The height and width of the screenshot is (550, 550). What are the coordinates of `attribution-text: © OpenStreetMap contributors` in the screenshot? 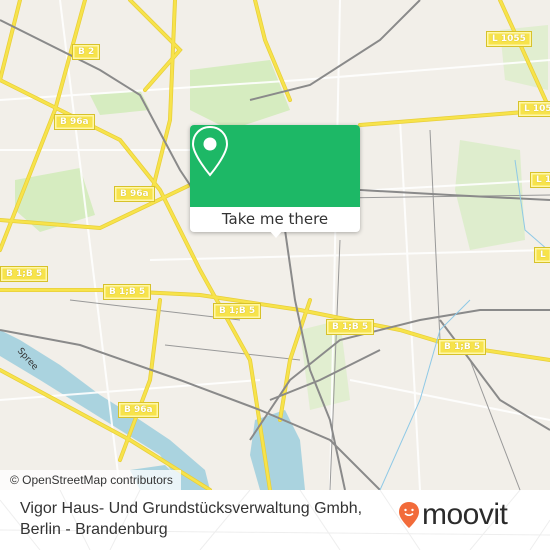 It's located at (91, 480).